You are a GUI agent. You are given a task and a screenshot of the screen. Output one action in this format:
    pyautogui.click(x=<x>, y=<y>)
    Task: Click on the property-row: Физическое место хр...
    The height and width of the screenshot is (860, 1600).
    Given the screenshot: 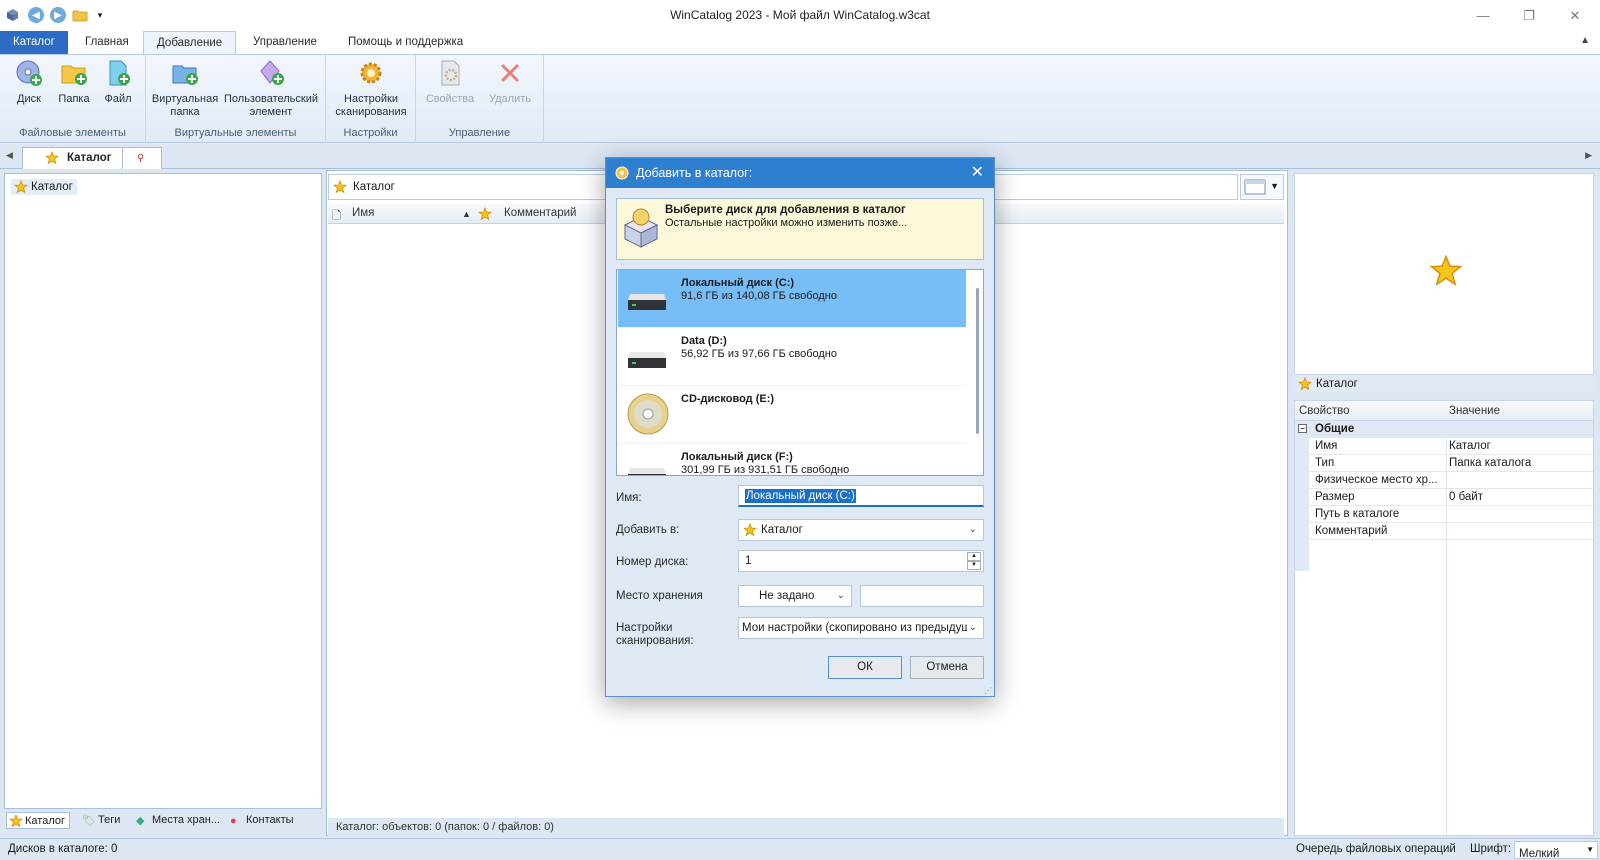 What is the action you would take?
    pyautogui.click(x=1444, y=480)
    